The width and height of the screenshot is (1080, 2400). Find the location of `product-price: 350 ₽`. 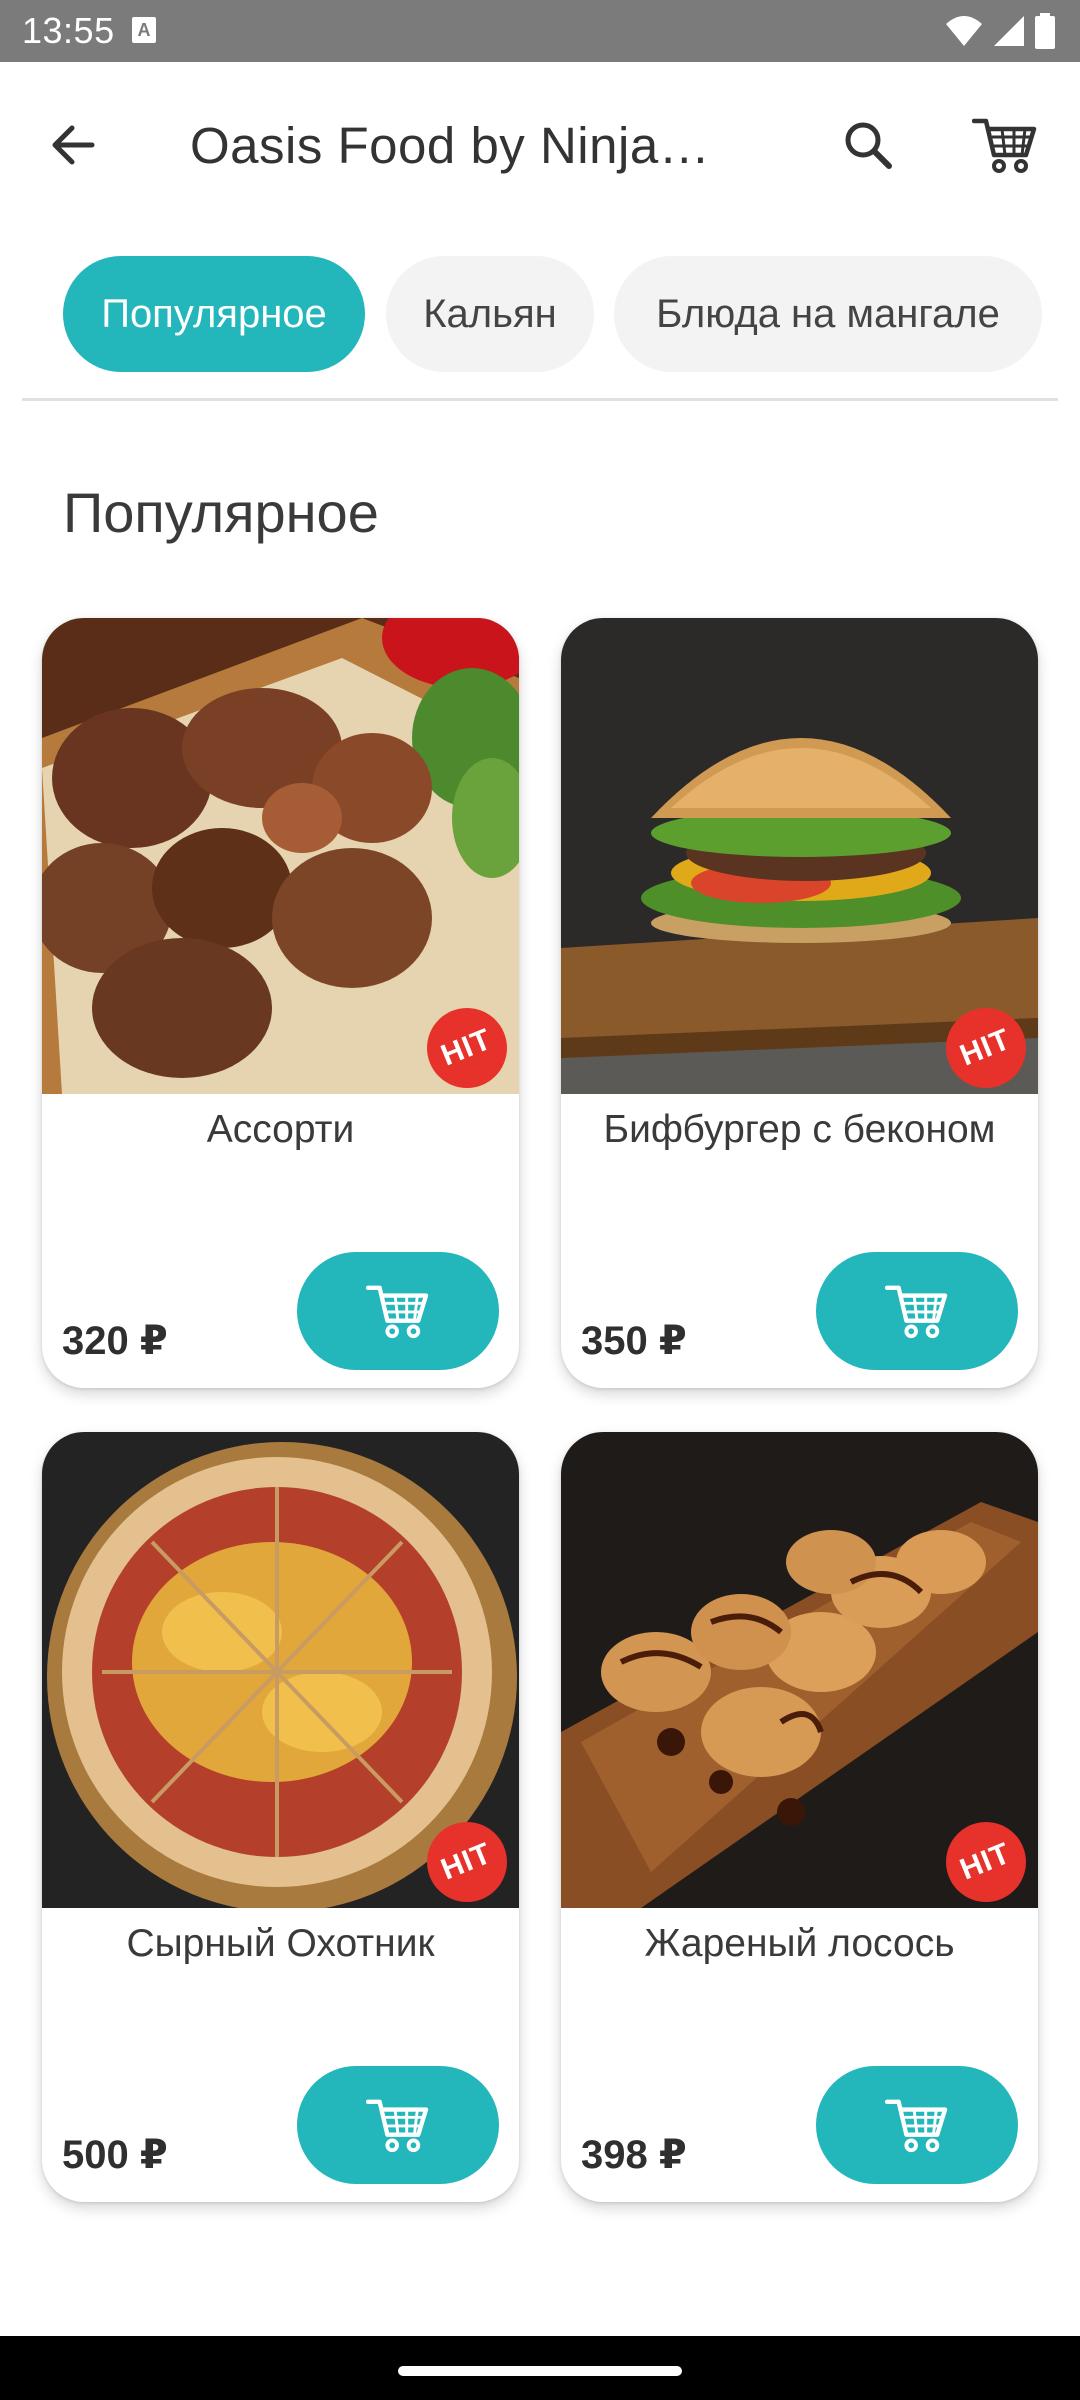

product-price: 350 ₽ is located at coordinates (634, 1341).